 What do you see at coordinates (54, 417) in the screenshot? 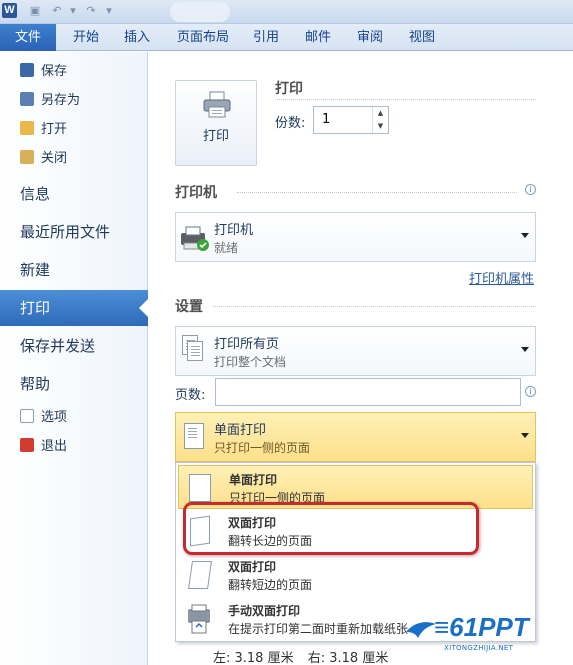
I see `nav-options-label: 选项` at bounding box center [54, 417].